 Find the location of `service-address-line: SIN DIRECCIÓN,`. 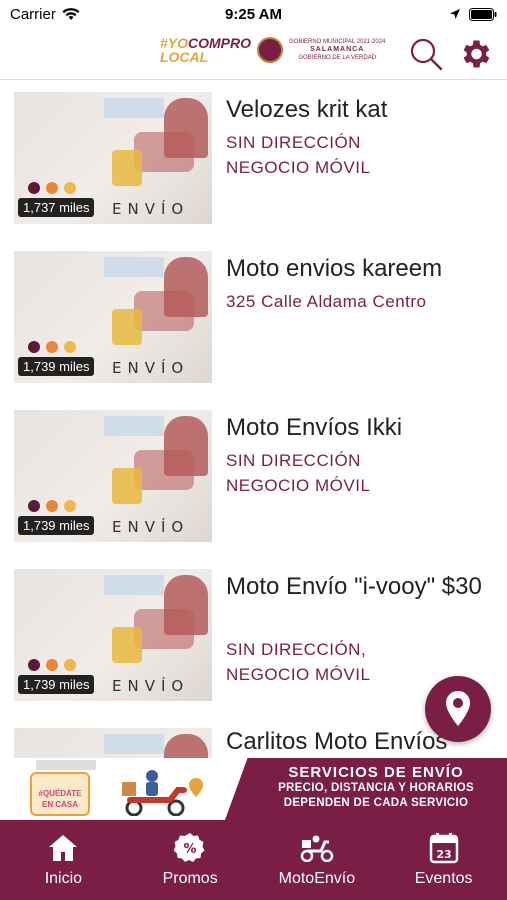

service-address-line: SIN DIRECCIÓN, is located at coordinates (296, 649).